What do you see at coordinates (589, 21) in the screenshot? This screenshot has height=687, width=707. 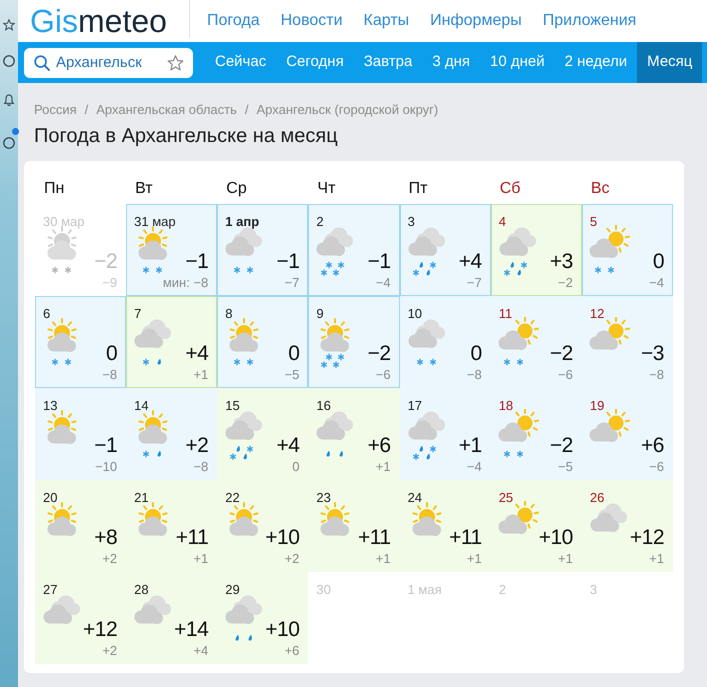 I see `nav-link: Приложения` at bounding box center [589, 21].